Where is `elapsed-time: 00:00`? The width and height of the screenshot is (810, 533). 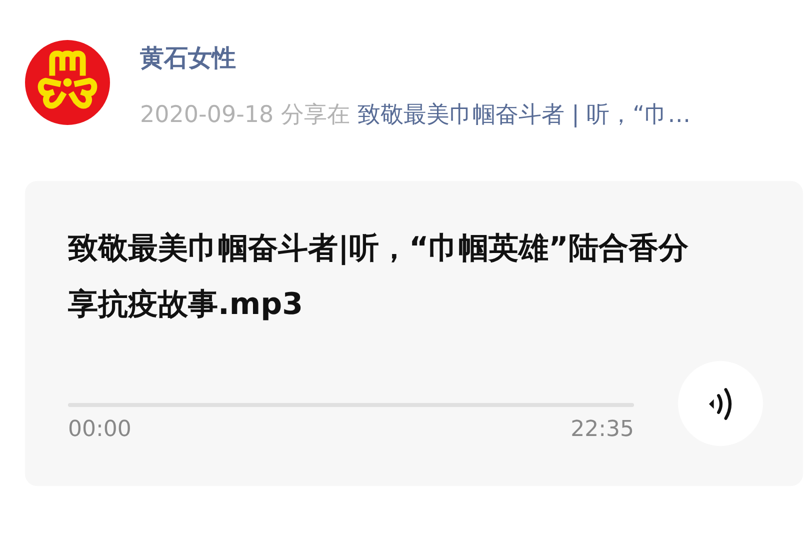 elapsed-time: 00:00 is located at coordinates (100, 429).